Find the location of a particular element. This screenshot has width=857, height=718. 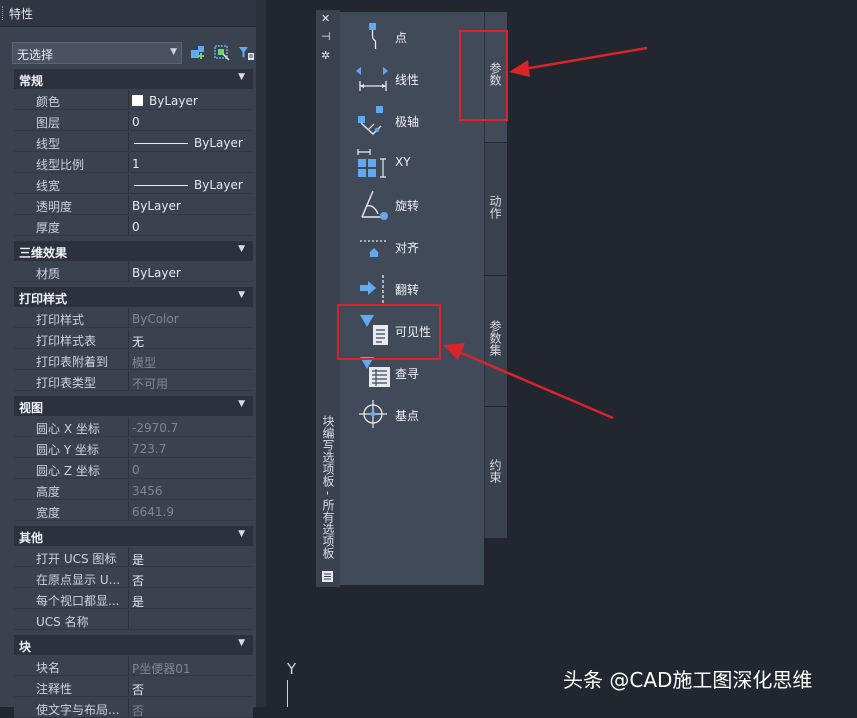

tool-label: 极轴 is located at coordinates (407, 122).